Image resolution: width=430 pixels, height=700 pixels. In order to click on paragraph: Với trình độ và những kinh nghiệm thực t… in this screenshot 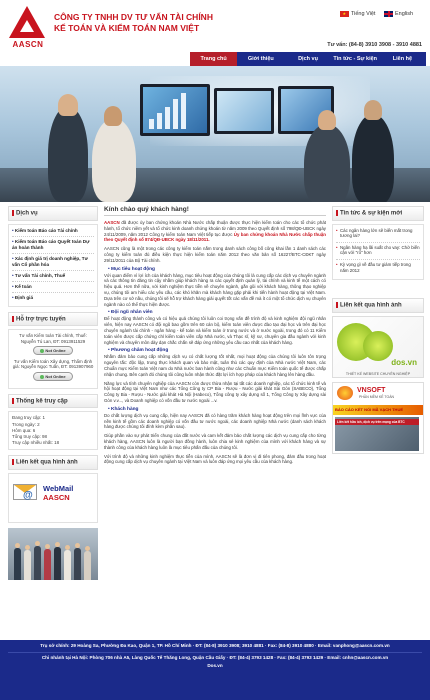, I will do `click(215, 459)`.